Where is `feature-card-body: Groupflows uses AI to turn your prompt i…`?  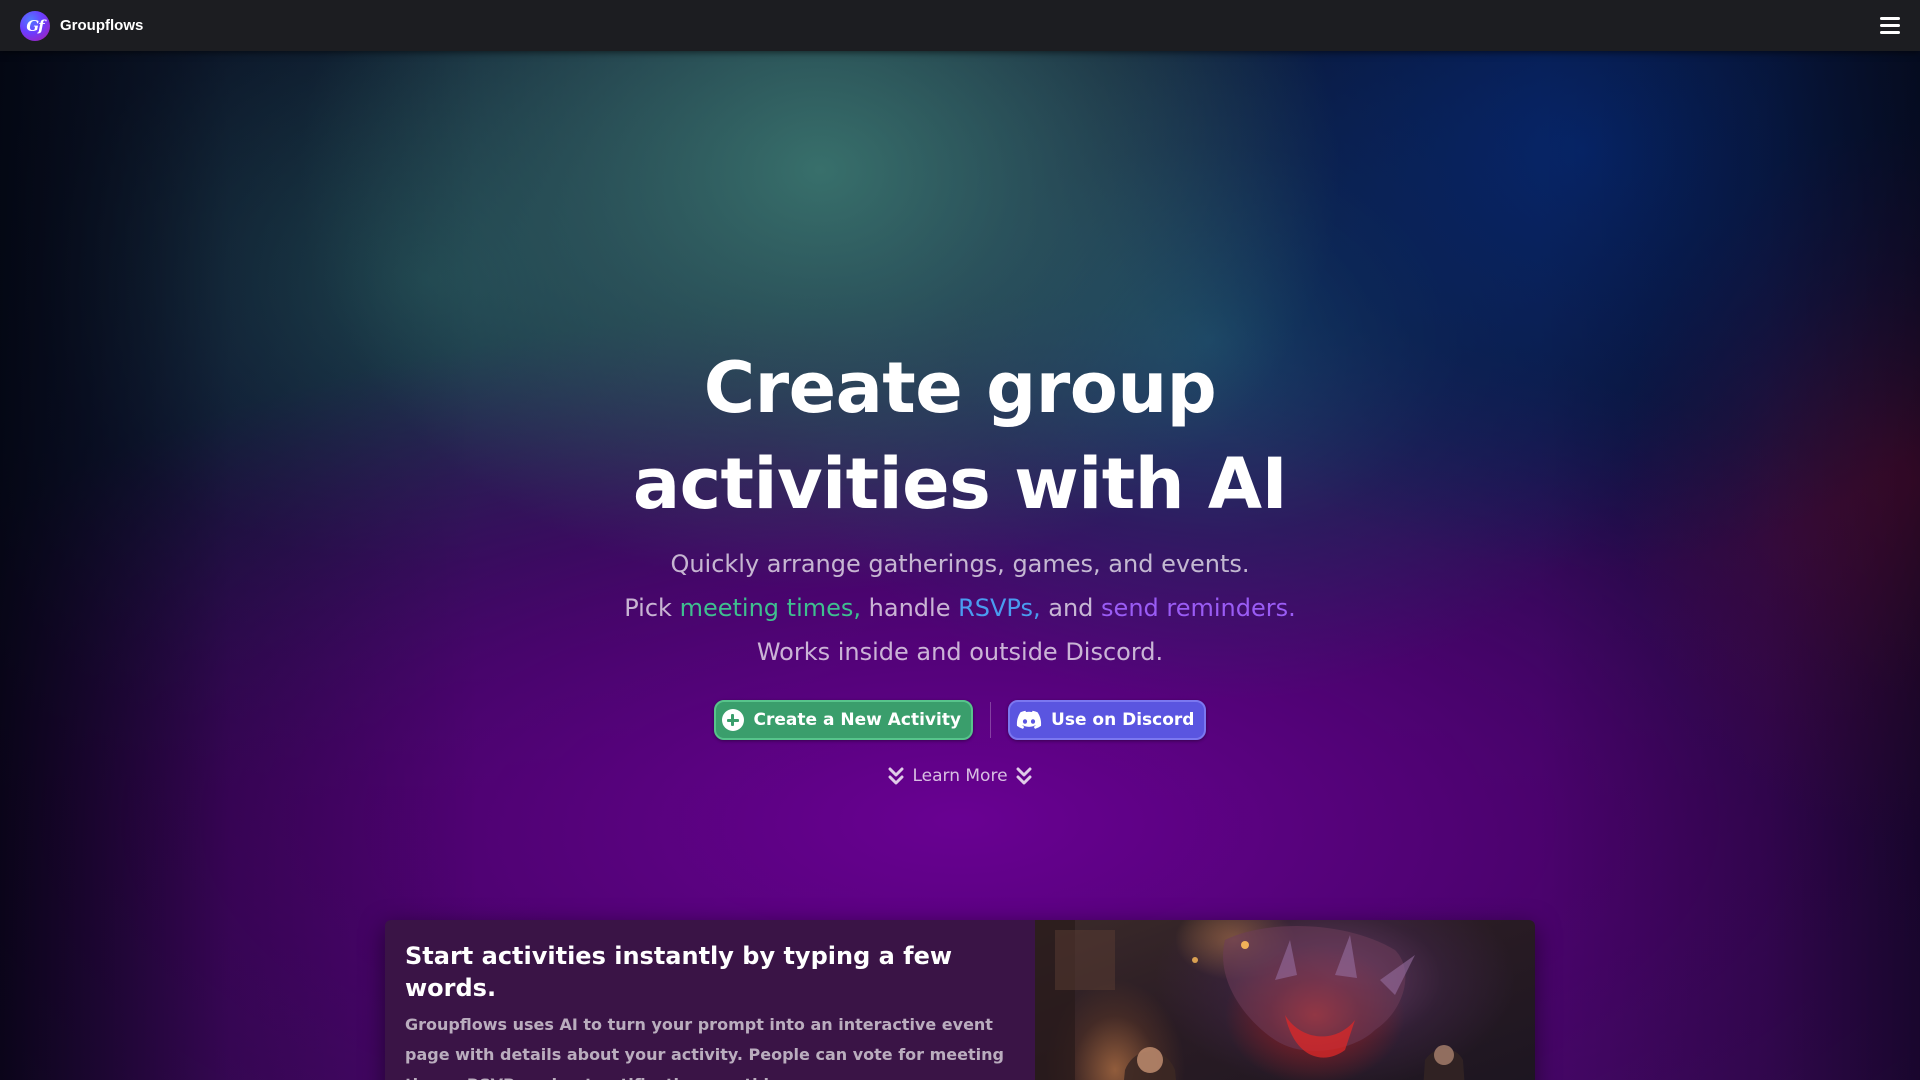 feature-card-body: Groupflows uses AI to turn your prompt i… is located at coordinates (704, 1047).